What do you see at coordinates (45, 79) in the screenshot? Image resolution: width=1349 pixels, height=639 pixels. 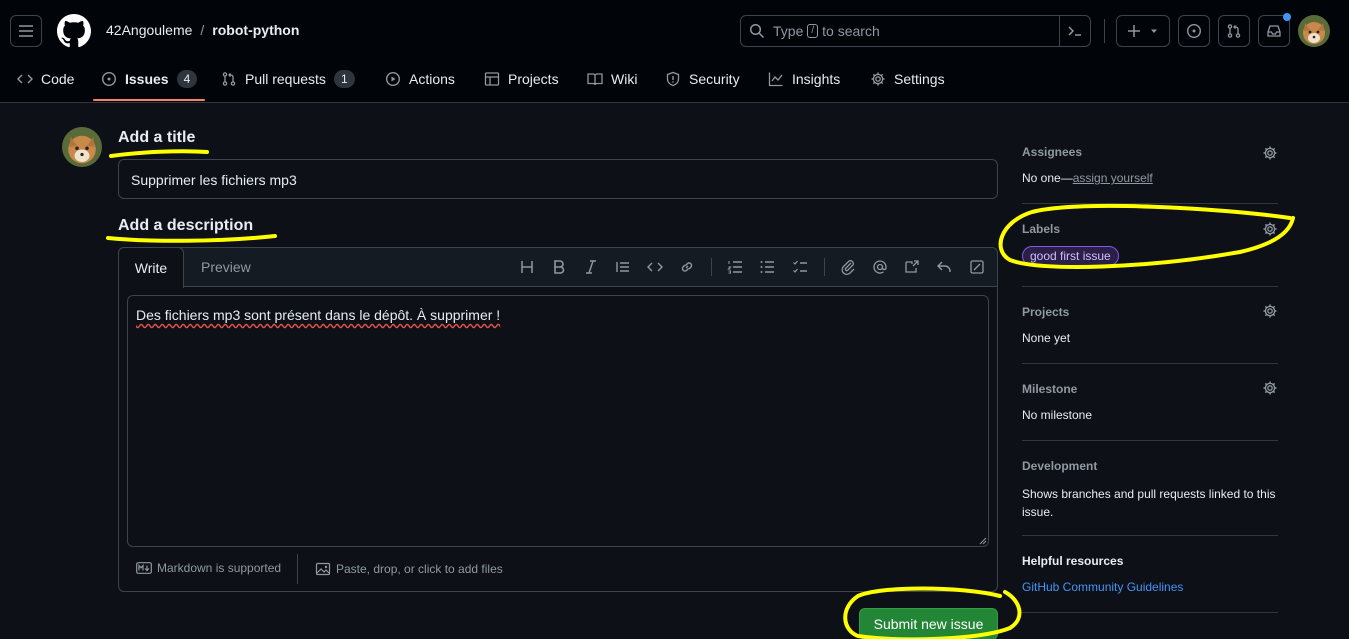 I see `tab-code: Code` at bounding box center [45, 79].